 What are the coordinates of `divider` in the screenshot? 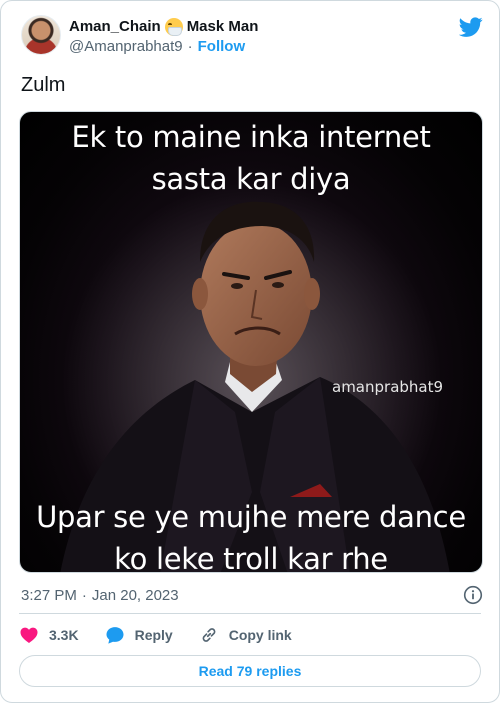 It's located at (250, 613).